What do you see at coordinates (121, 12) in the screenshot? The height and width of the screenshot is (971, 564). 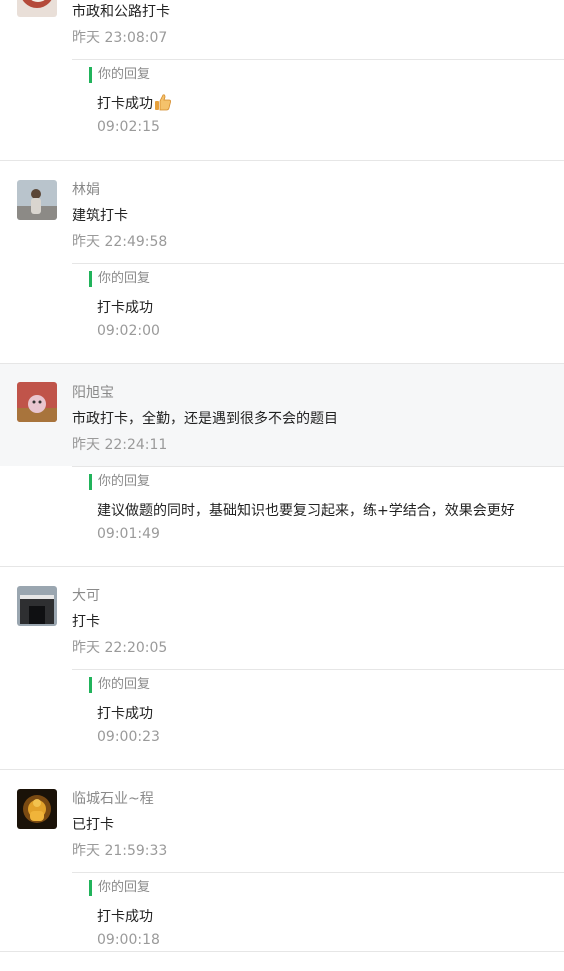 I see `comment-content: 市政和公路打卡` at bounding box center [121, 12].